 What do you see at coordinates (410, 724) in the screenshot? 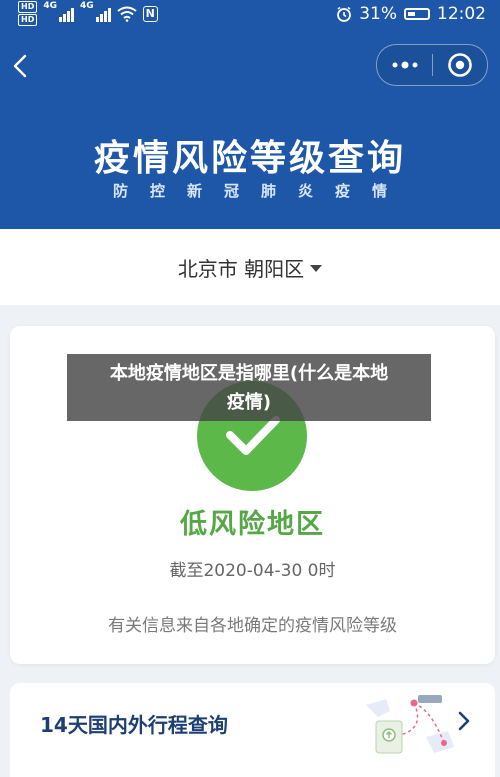
I see `map-illustration-icon` at bounding box center [410, 724].